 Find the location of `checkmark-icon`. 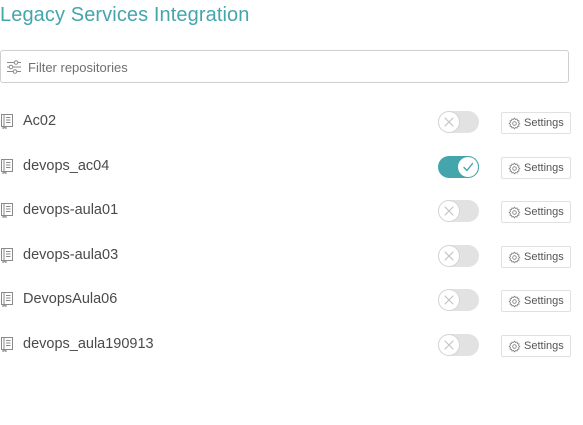

checkmark-icon is located at coordinates (468, 166).